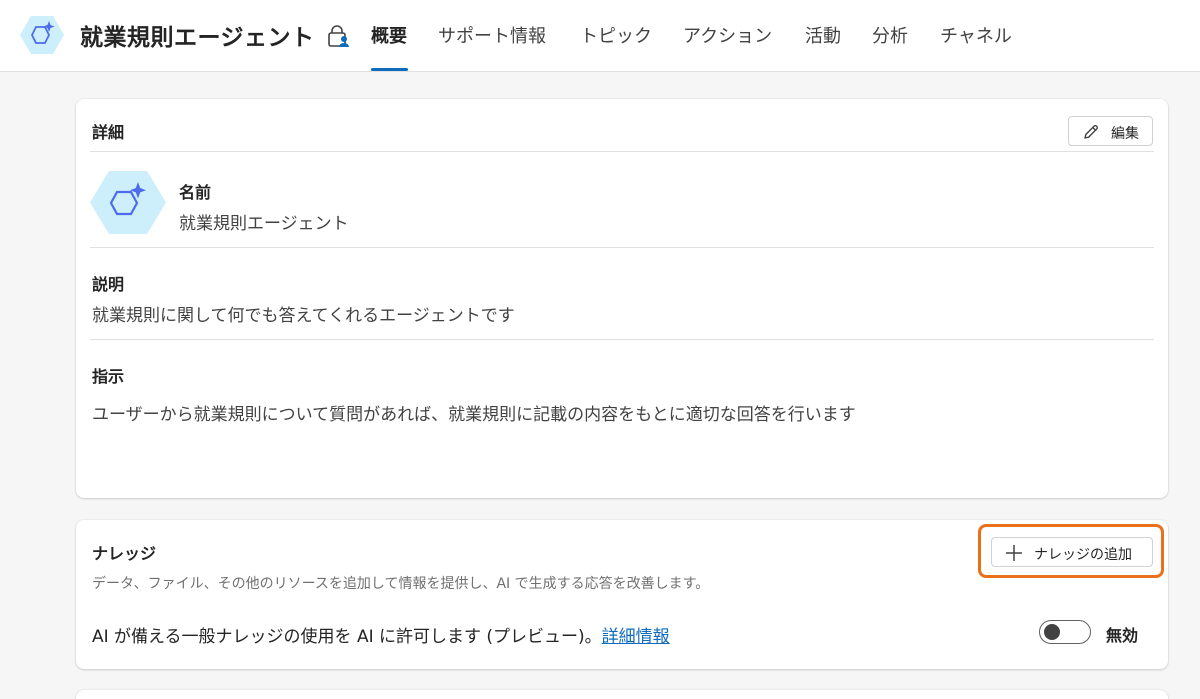 This screenshot has height=699, width=1200. I want to click on learn-more-link: 詳細情報, so click(636, 637).